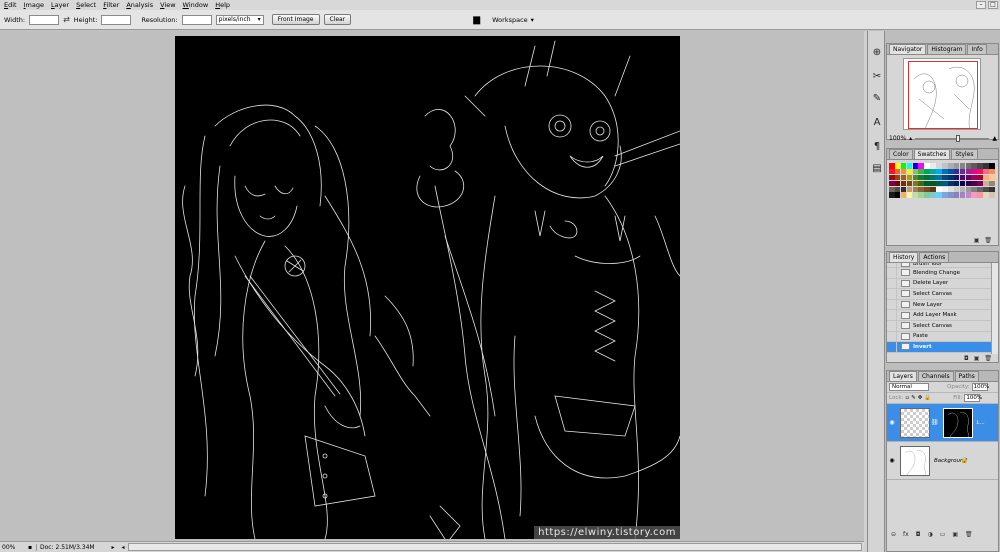  Describe the element at coordinates (495, 547) in the screenshot. I see `horizontal-scrollbar` at that location.